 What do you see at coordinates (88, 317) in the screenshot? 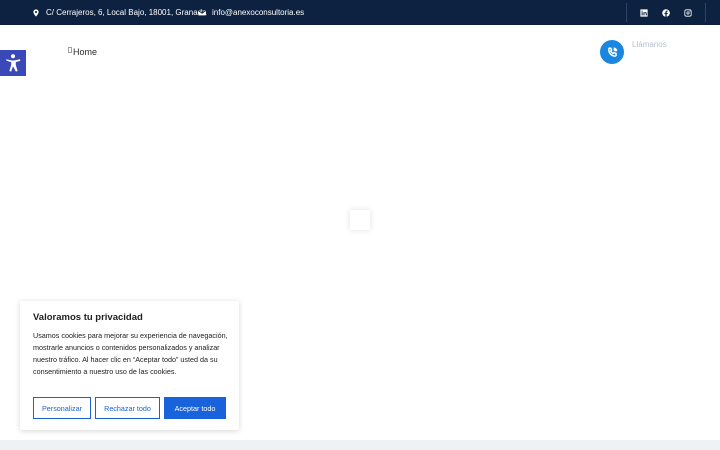
I see `cookie-title: Valoramos tu privacidad` at bounding box center [88, 317].